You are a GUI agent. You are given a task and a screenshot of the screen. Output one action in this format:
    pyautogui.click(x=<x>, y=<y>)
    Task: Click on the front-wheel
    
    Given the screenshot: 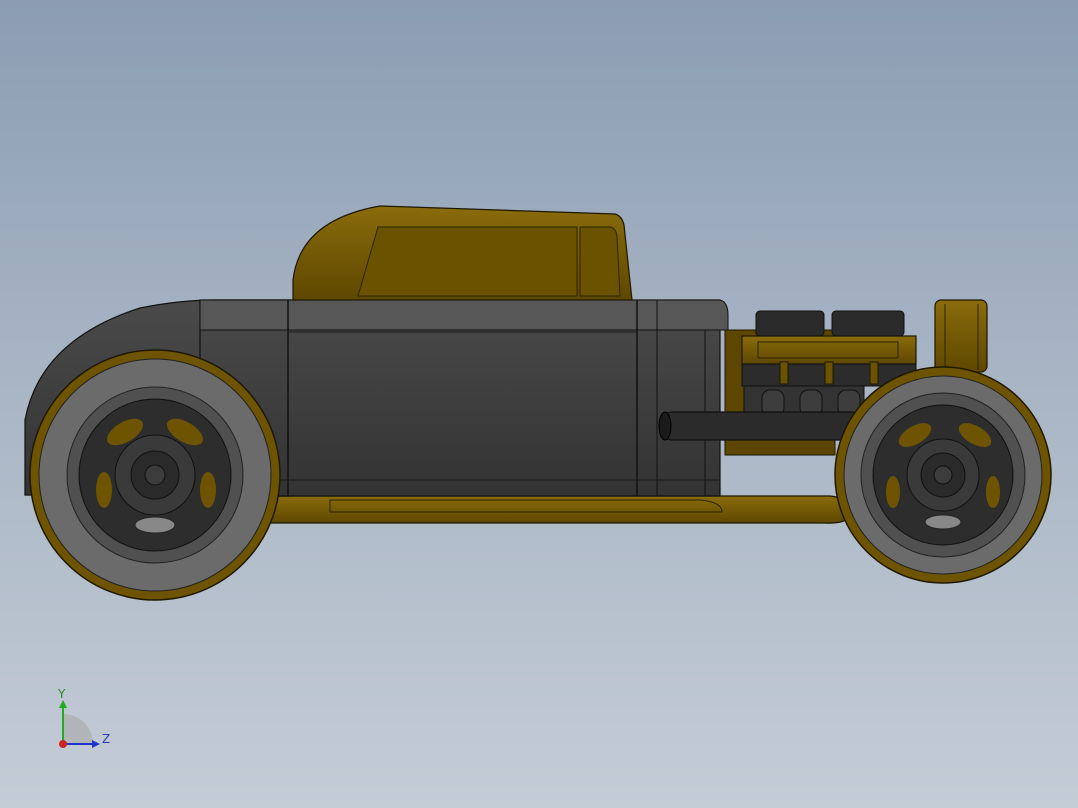 What is the action you would take?
    pyautogui.click(x=155, y=475)
    